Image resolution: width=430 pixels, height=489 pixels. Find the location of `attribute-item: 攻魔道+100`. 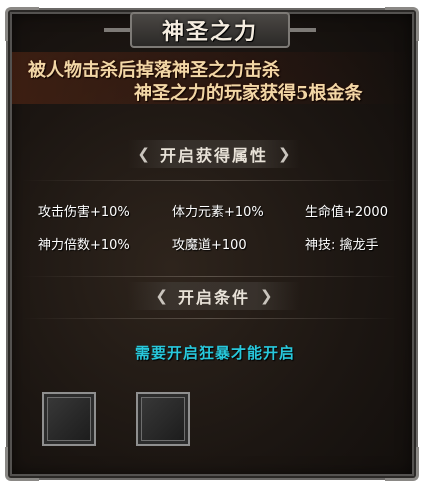

attribute-item: 攻魔道+100 is located at coordinates (209, 245).